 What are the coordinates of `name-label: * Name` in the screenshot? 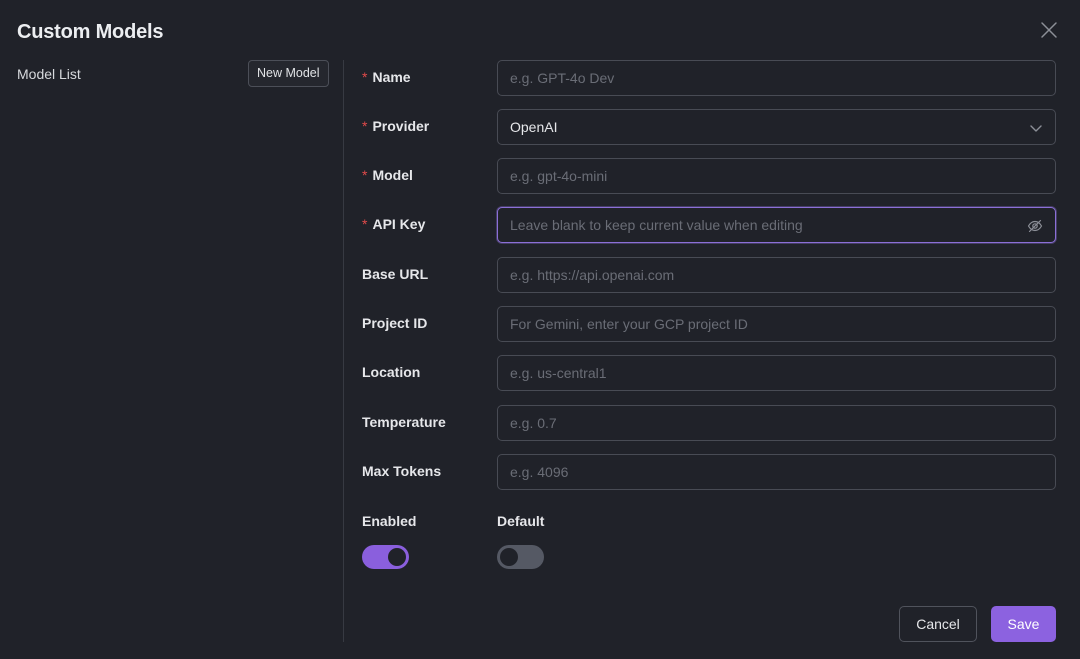 It's located at (386, 77).